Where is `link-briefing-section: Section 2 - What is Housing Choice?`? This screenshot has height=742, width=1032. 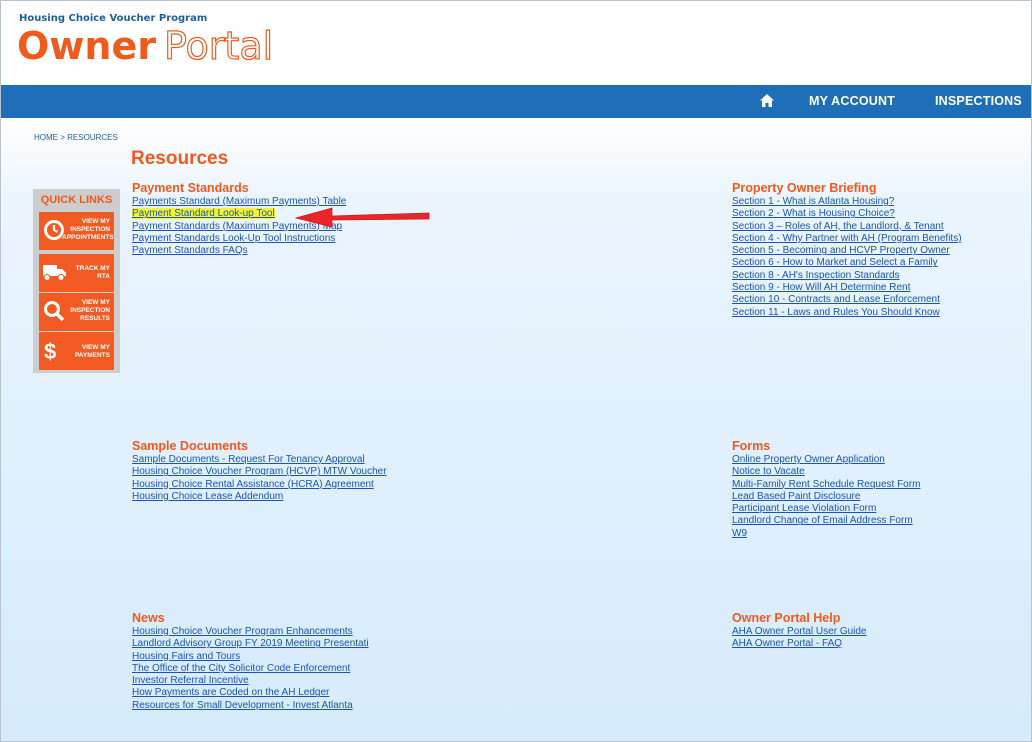 link-briefing-section: Section 2 - What is Housing Choice? is located at coordinates (847, 214).